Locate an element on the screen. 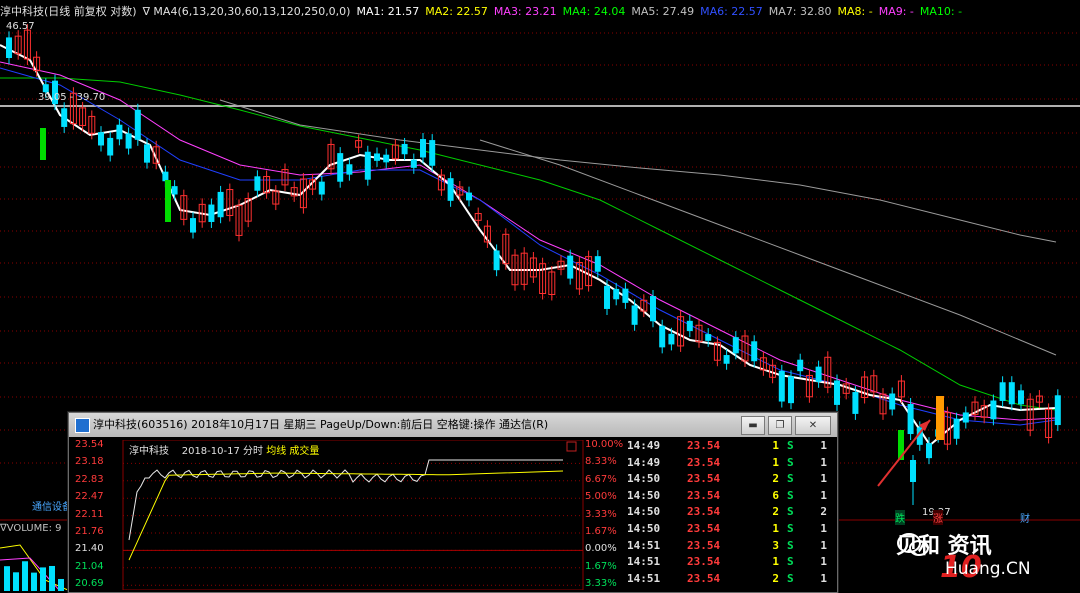  ma-legend-item: MA2: 22.57 is located at coordinates (456, 11).